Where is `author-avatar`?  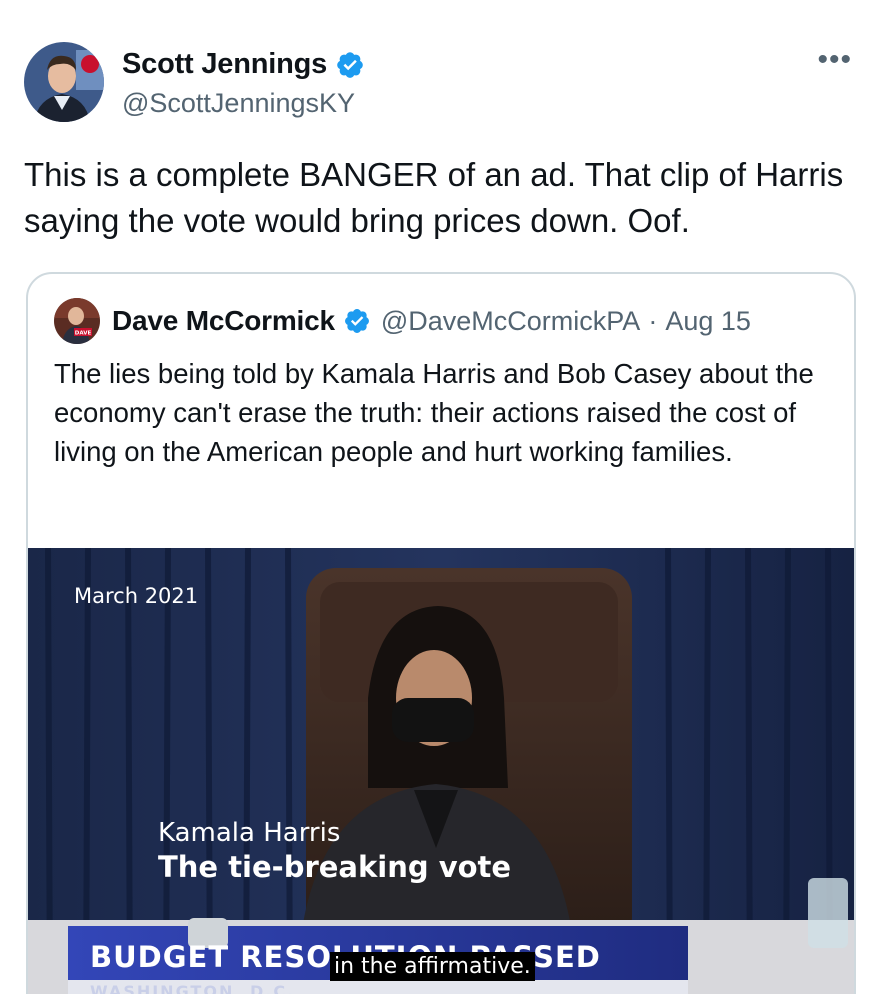 author-avatar is located at coordinates (64, 82).